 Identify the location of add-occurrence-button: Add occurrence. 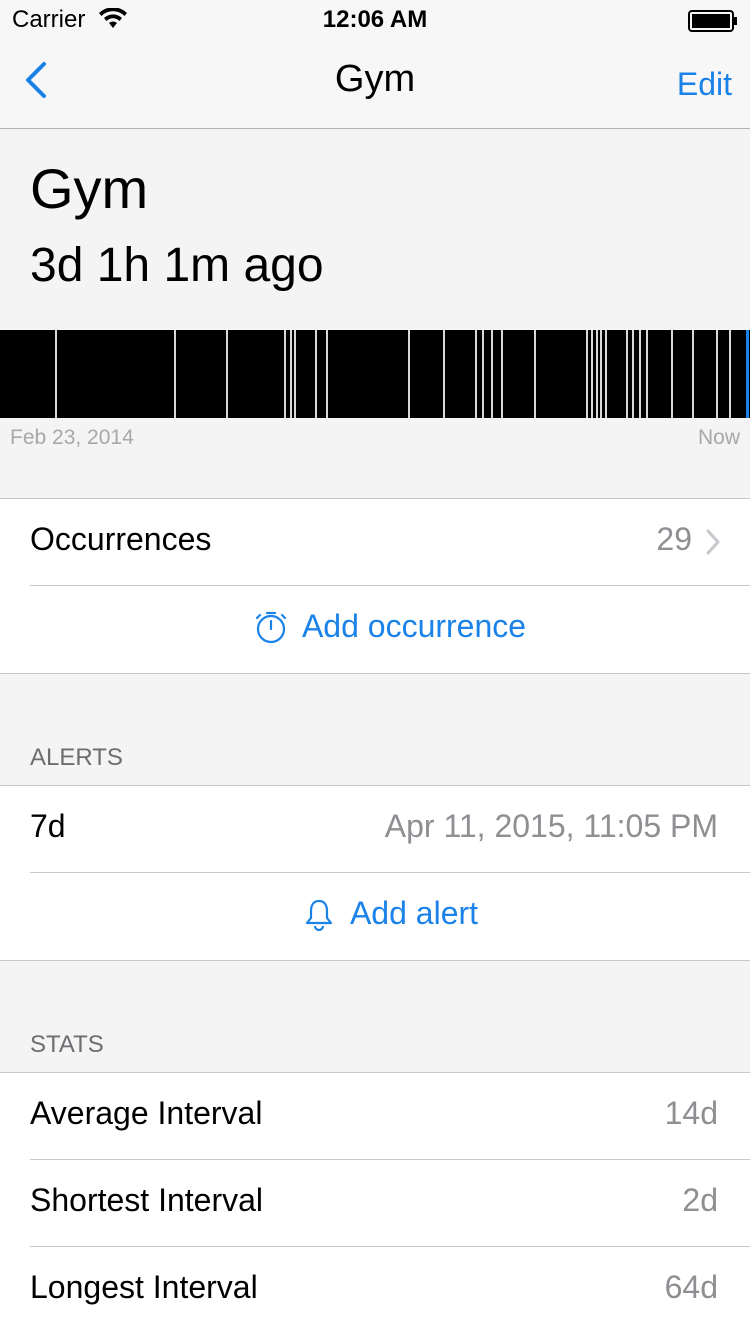
(390, 626).